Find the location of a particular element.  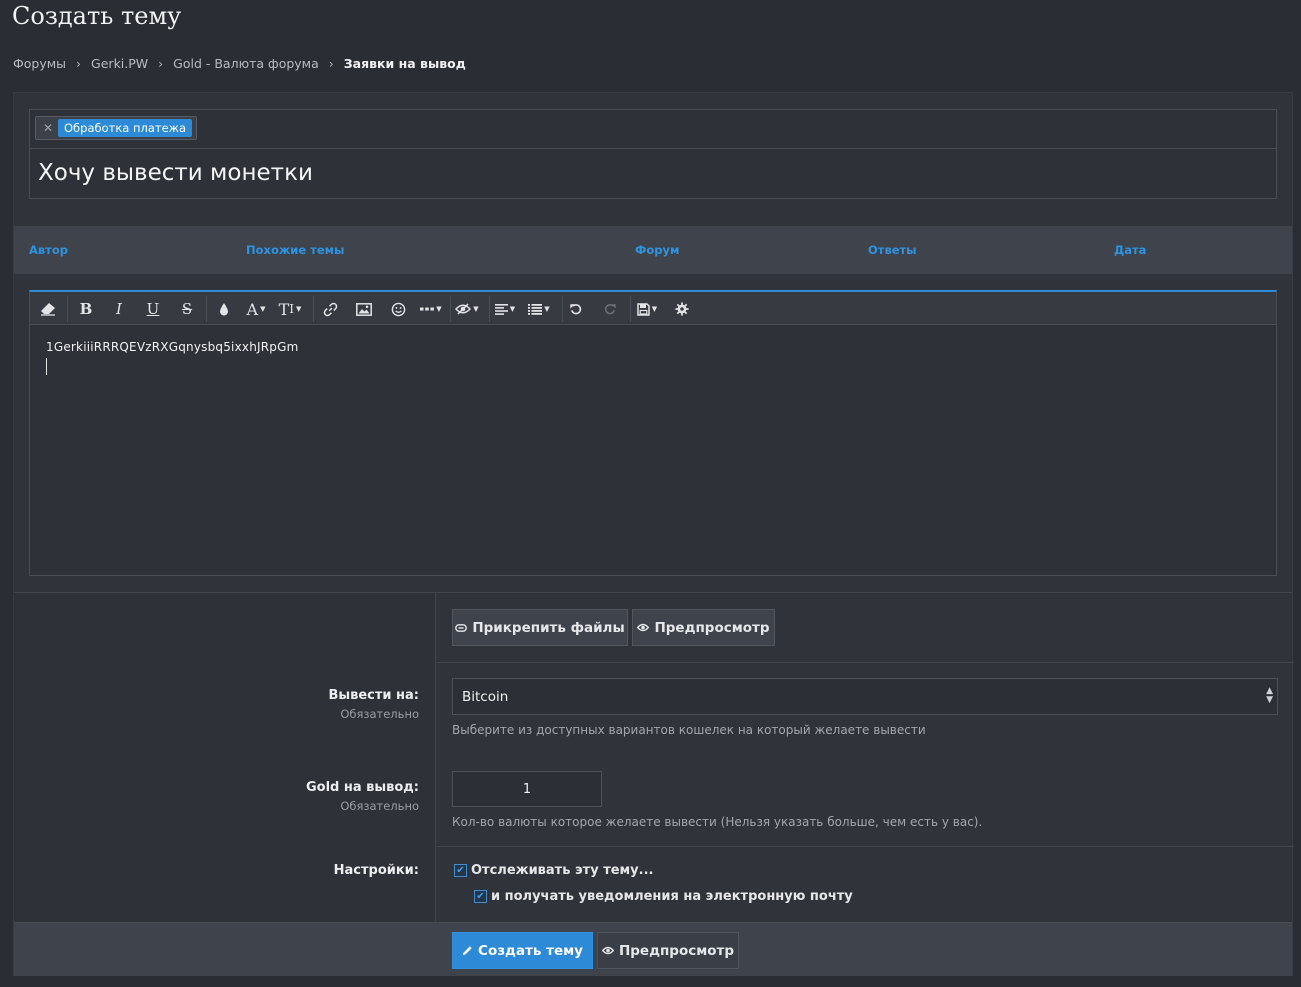

font-family-glyph: A is located at coordinates (252, 309).